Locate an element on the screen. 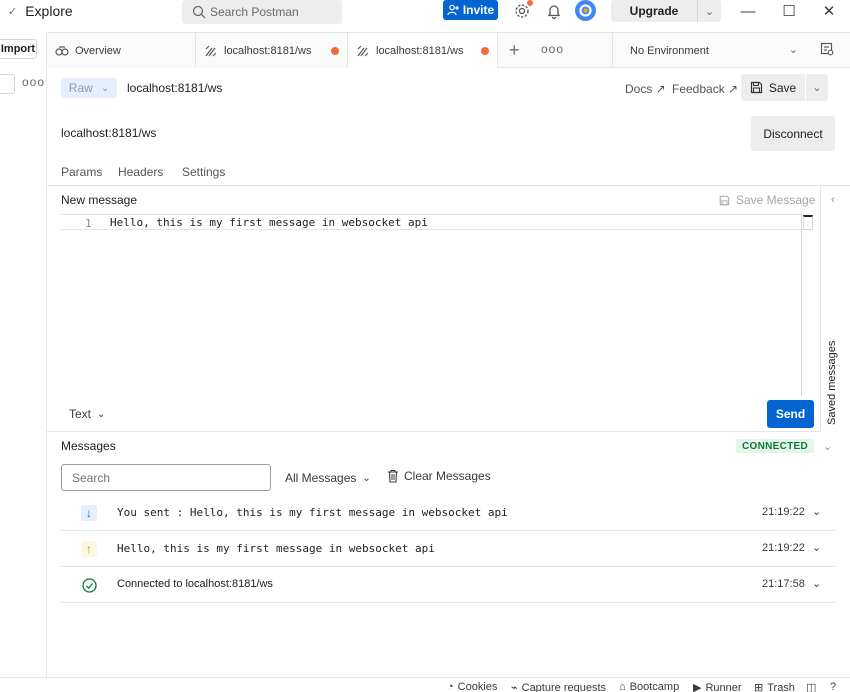 This screenshot has width=850, height=692. runner-button: ▶ Runner is located at coordinates (717, 686).